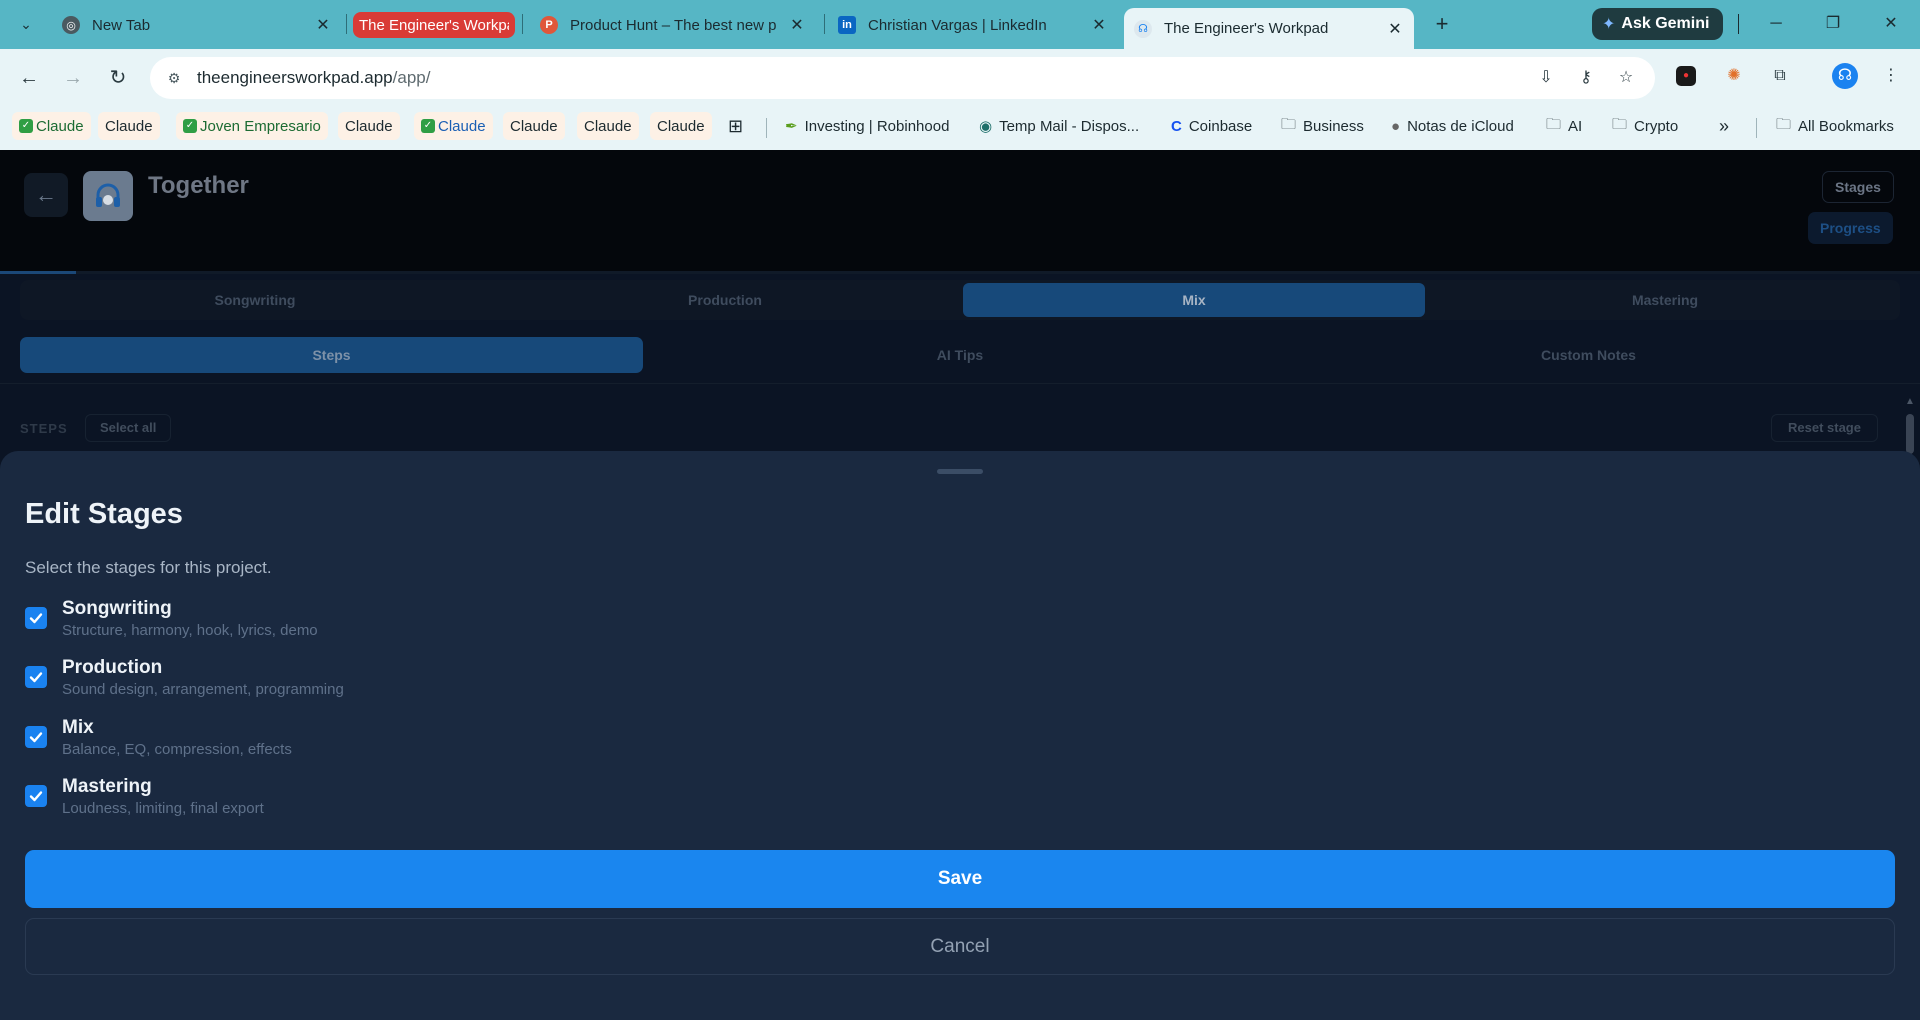 The width and height of the screenshot is (1920, 1020). I want to click on extension-red-icon: ●, so click(1686, 76).